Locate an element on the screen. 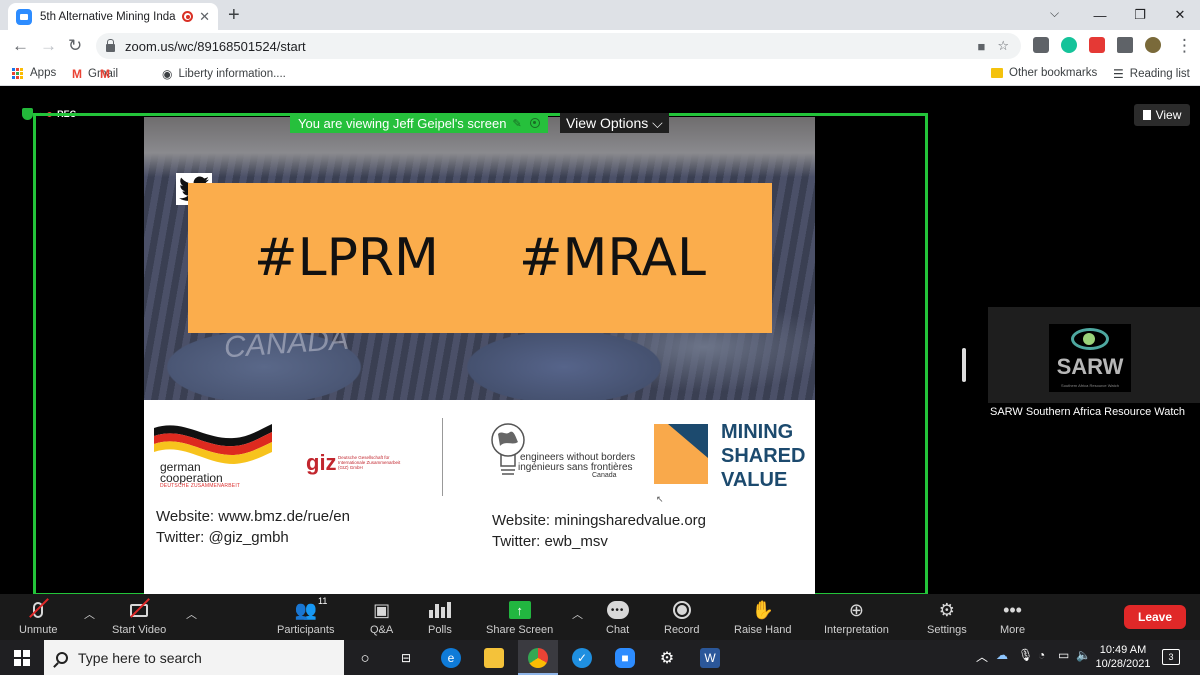 This screenshot has width=1200, height=675. share-screen-button: ↑ Share Screen is located at coordinates (519, 617).